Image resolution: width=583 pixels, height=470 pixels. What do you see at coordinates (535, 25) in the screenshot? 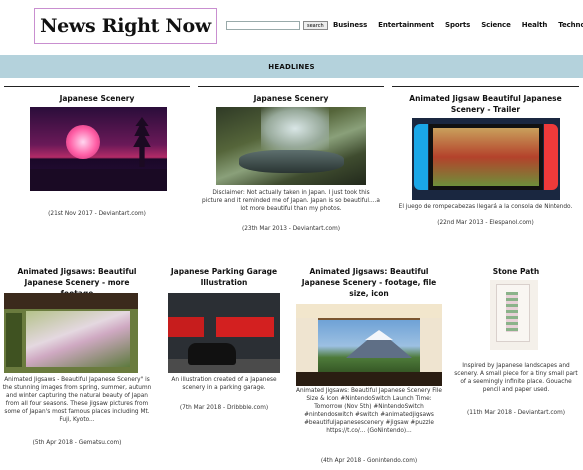
I see `nav-health: Health` at bounding box center [535, 25].